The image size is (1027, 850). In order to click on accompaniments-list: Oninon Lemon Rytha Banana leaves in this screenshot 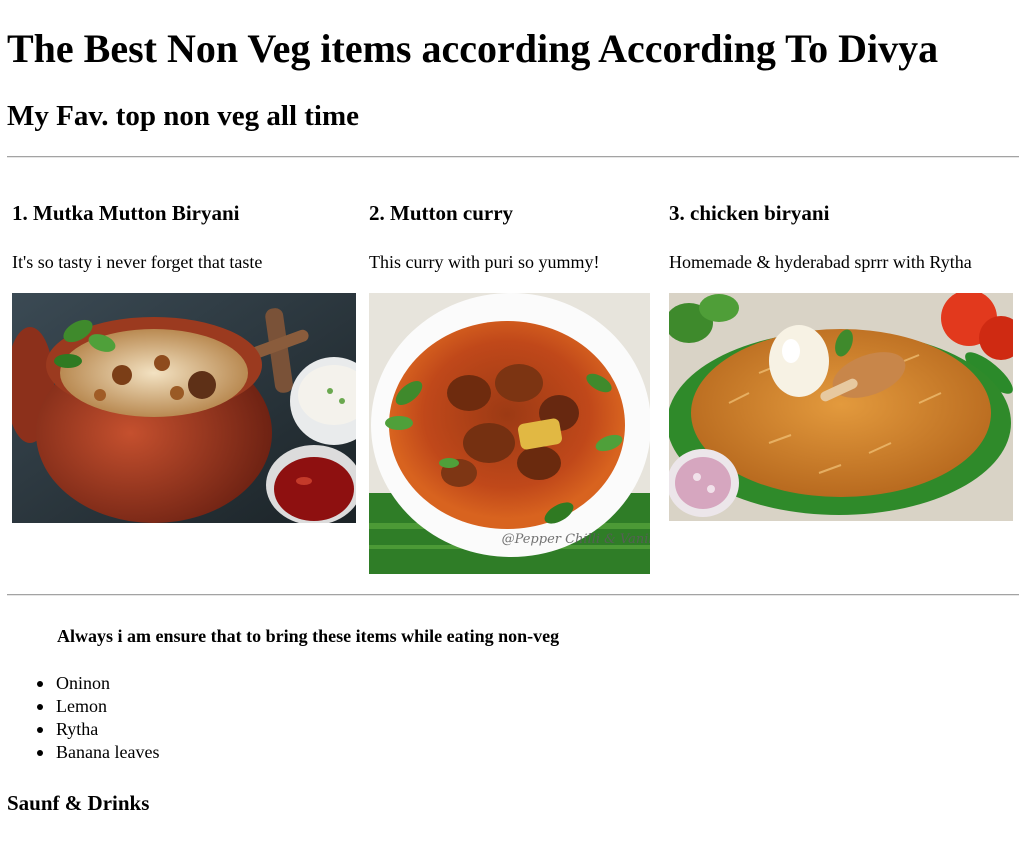, I will do `click(98, 718)`.